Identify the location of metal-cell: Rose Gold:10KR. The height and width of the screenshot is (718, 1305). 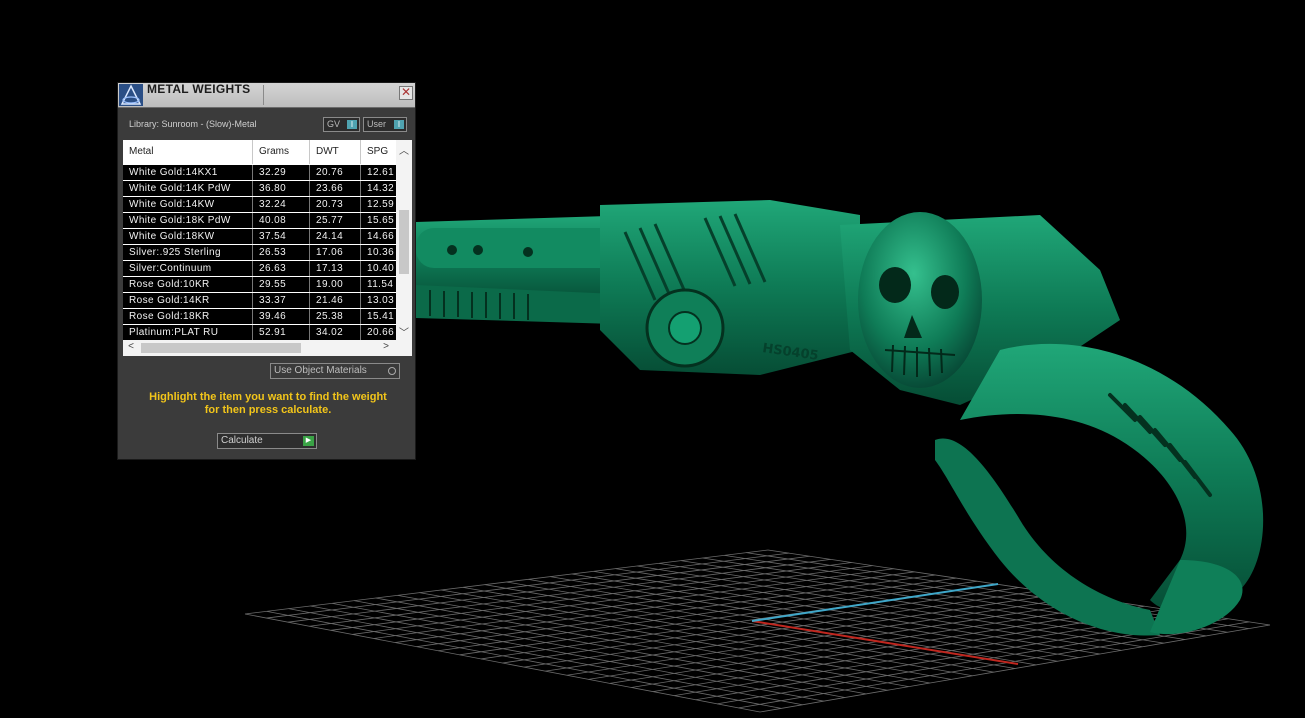
(188, 284).